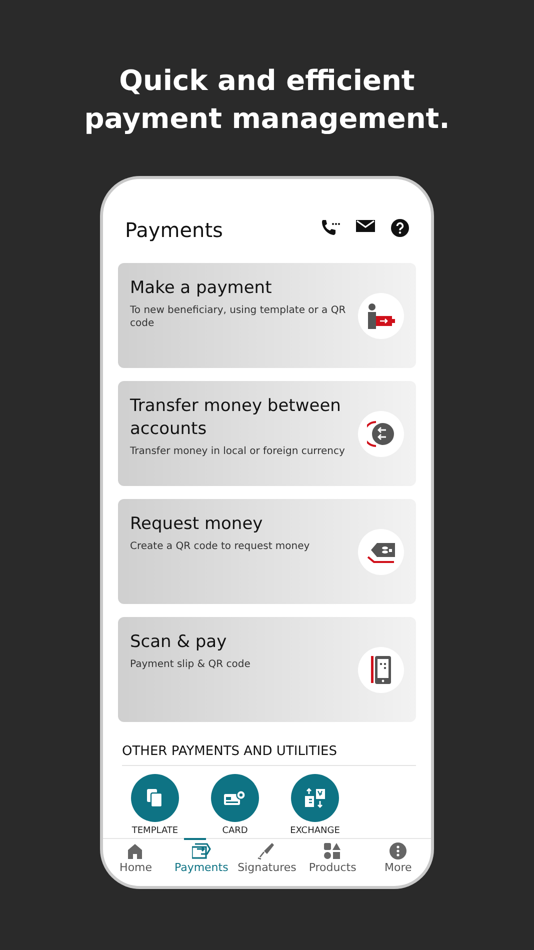 The width and height of the screenshot is (534, 950). I want to click on action-card: Request money Create a QR code to request money, so click(267, 551).